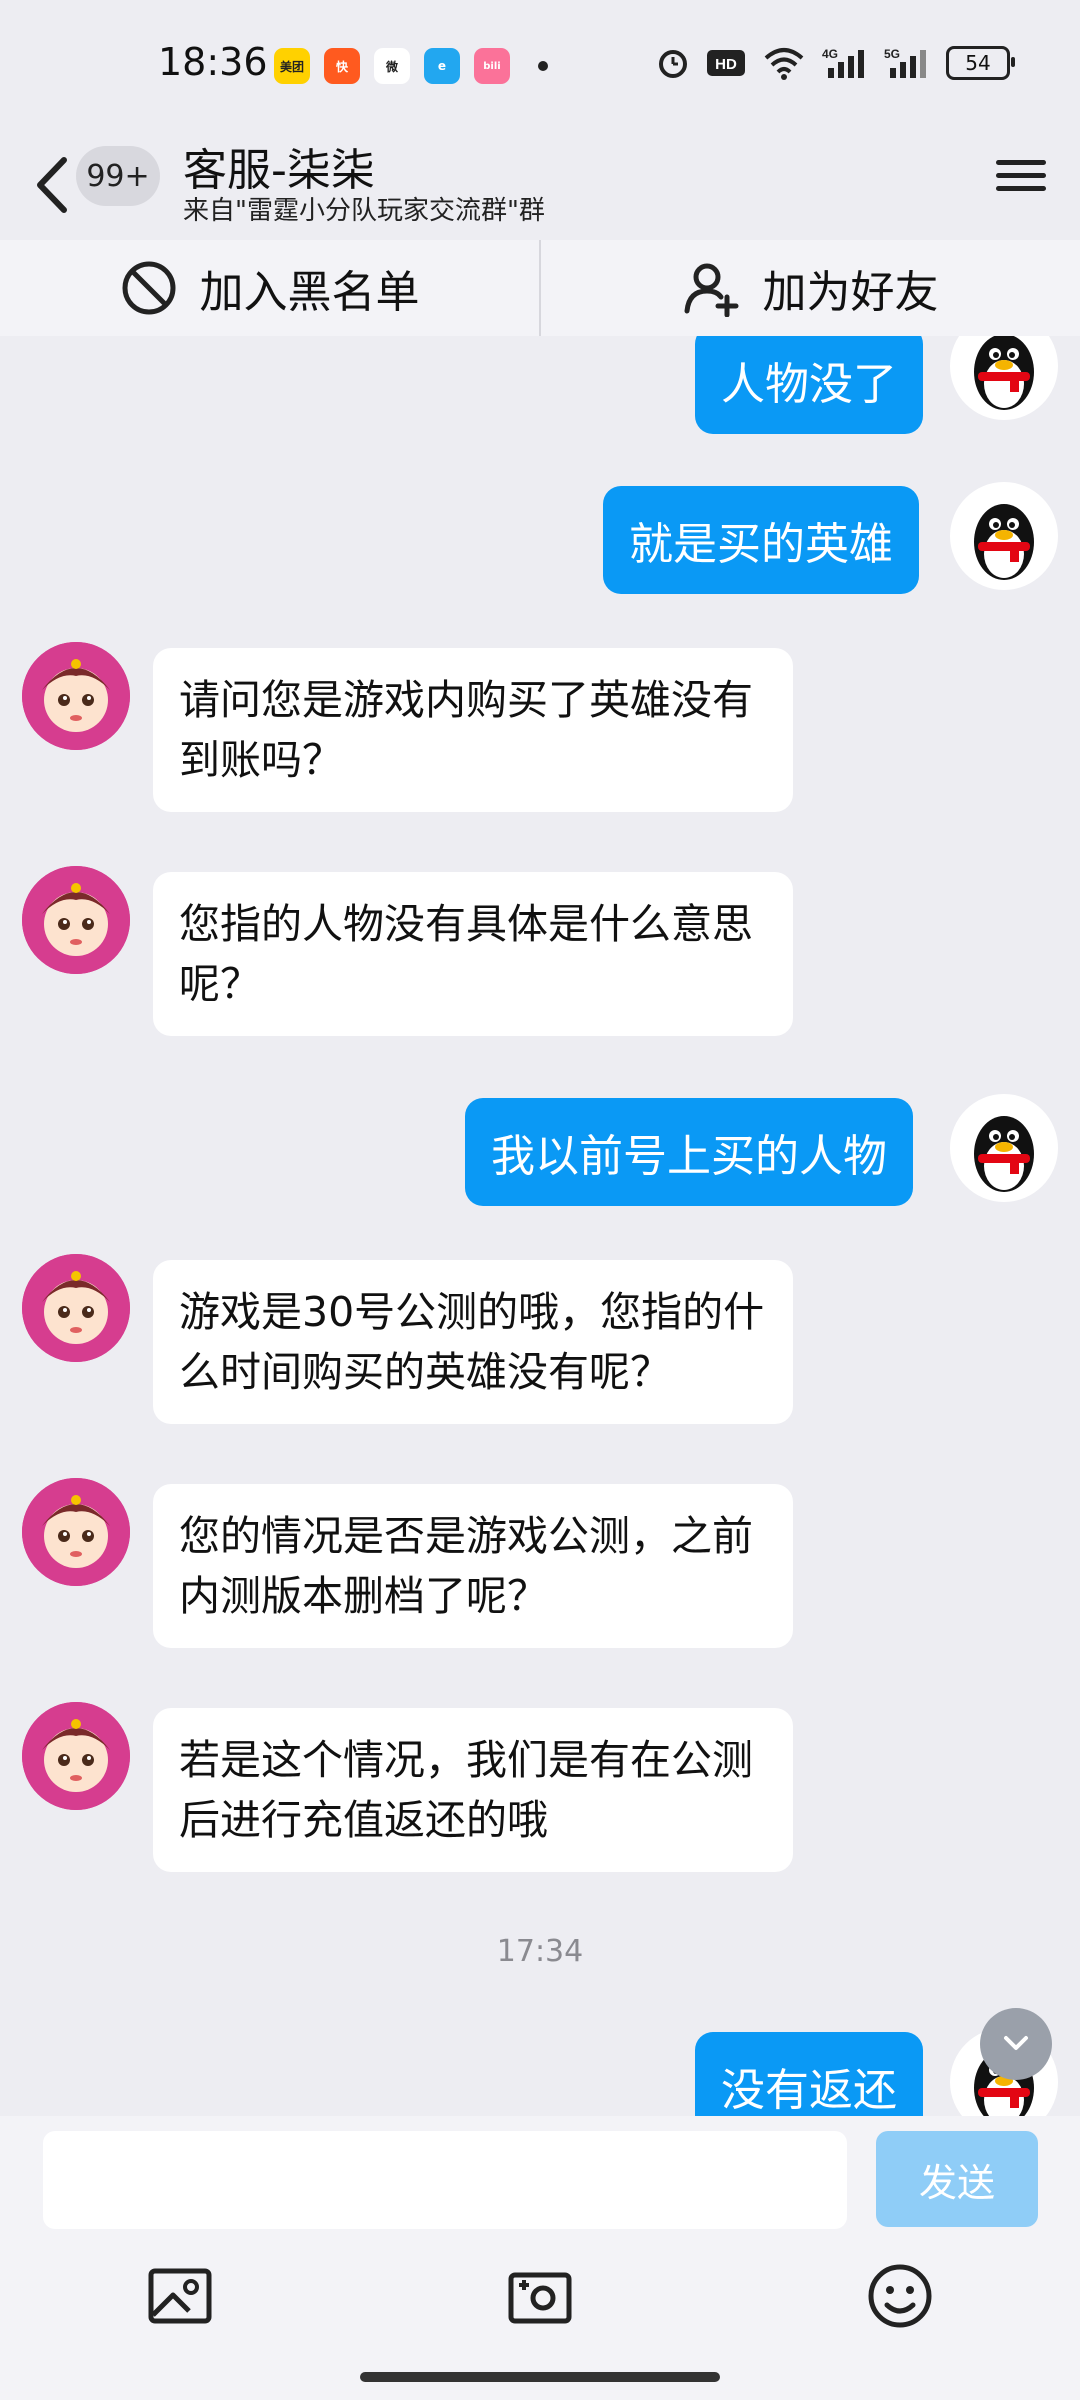 The width and height of the screenshot is (1080, 2400). What do you see at coordinates (1021, 177) in the screenshot?
I see `more-menu-icon` at bounding box center [1021, 177].